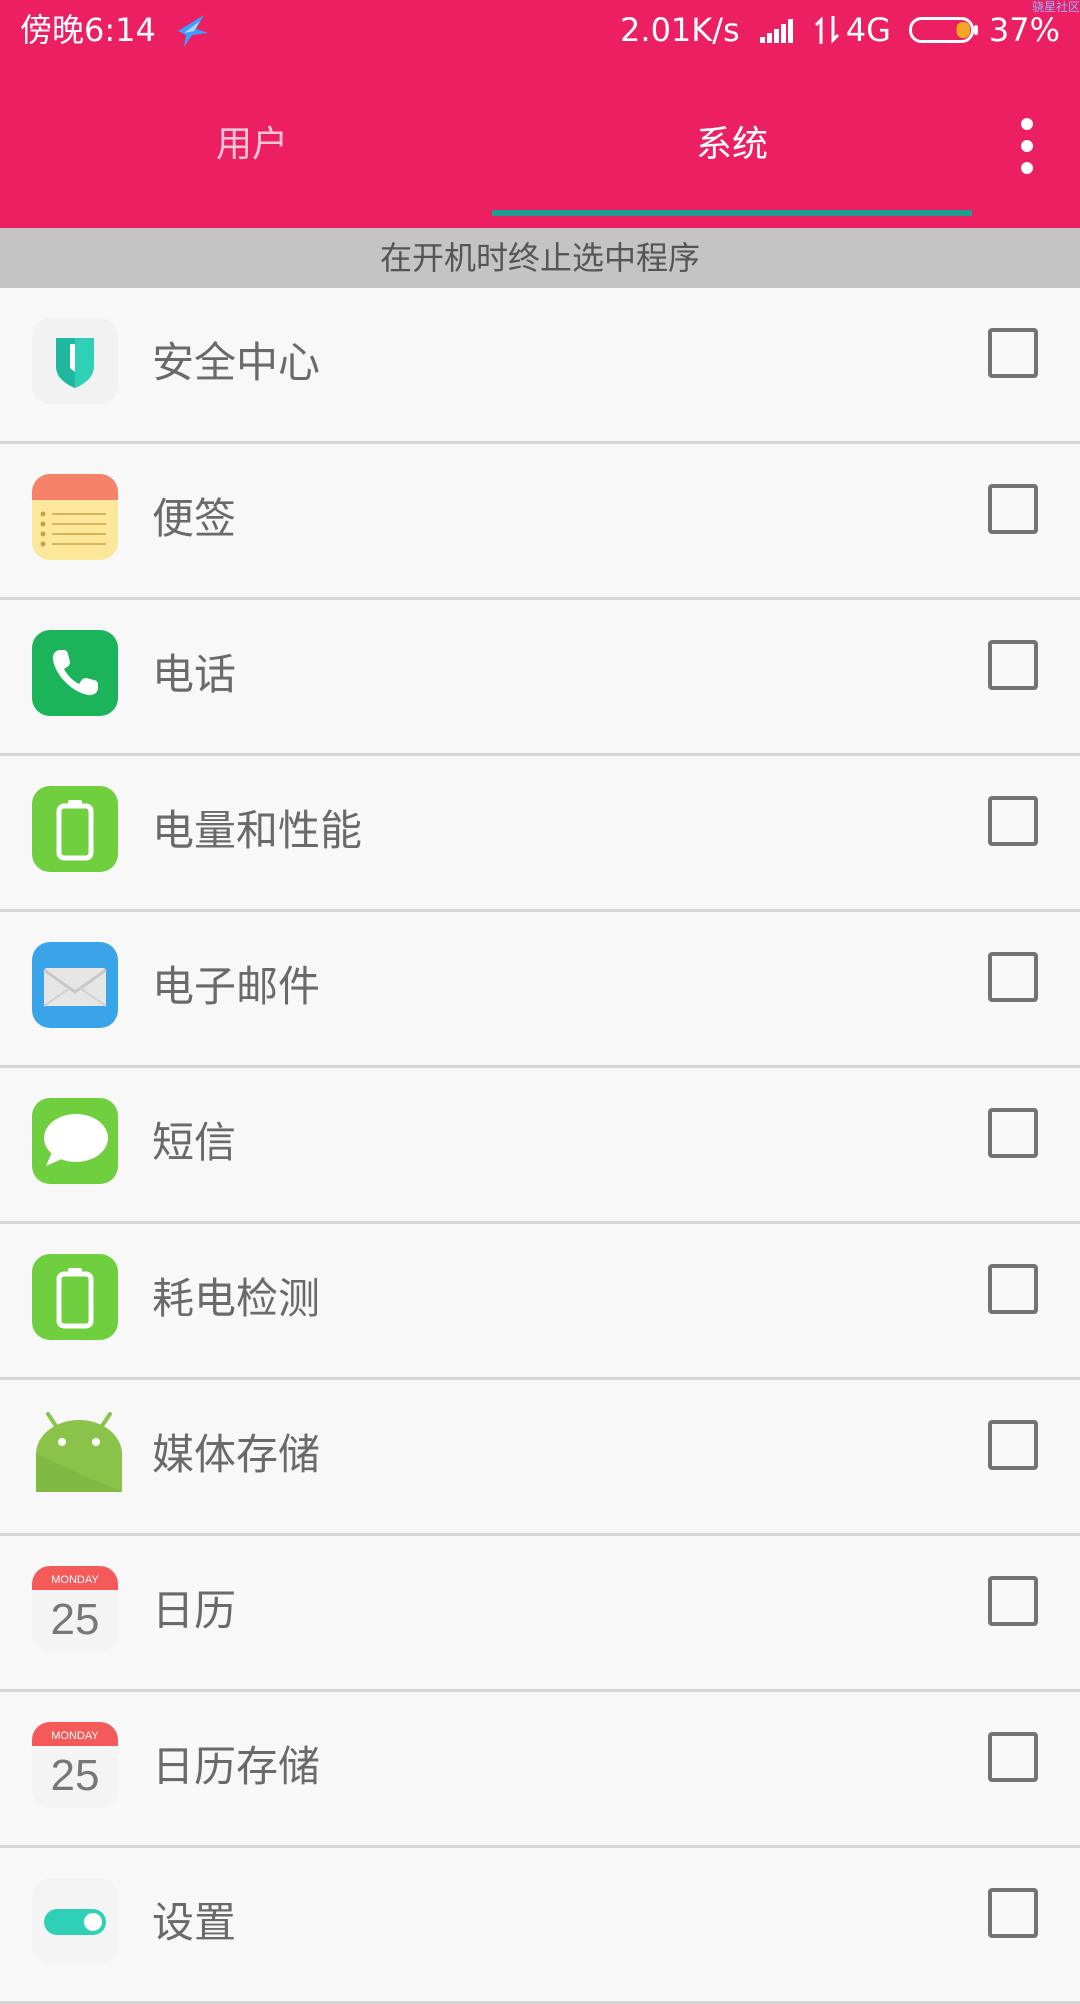  I want to click on list-item: 设置, so click(540, 1926).